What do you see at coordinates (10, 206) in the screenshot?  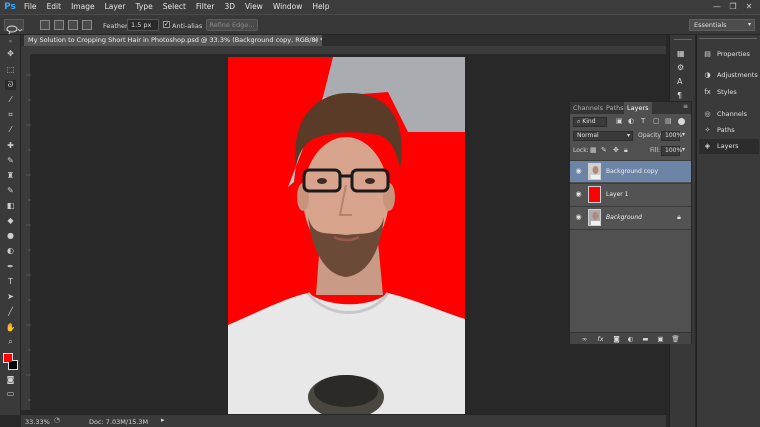 I see `eraser-tool-icon: ◧` at bounding box center [10, 206].